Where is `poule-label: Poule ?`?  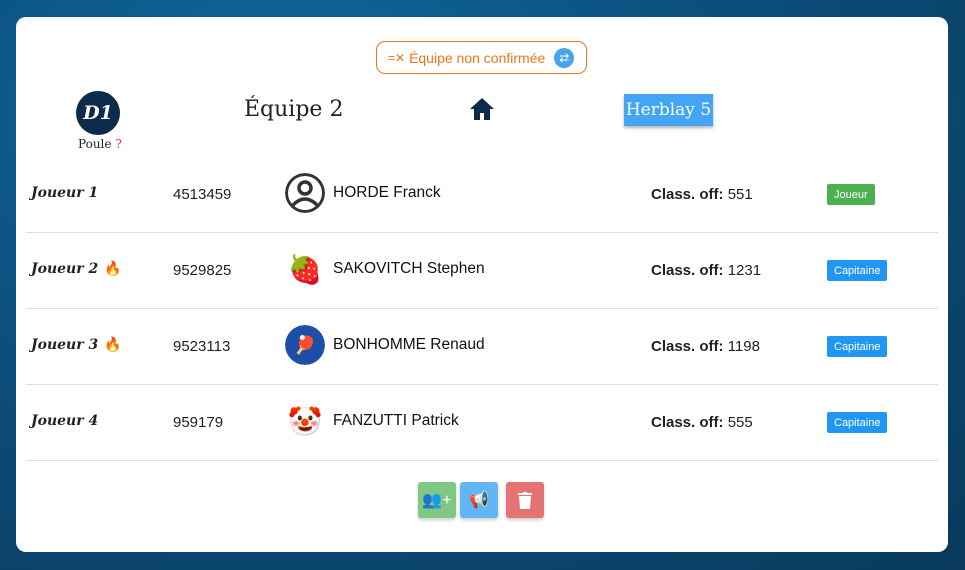
poule-label: Poule ? is located at coordinates (100, 144).